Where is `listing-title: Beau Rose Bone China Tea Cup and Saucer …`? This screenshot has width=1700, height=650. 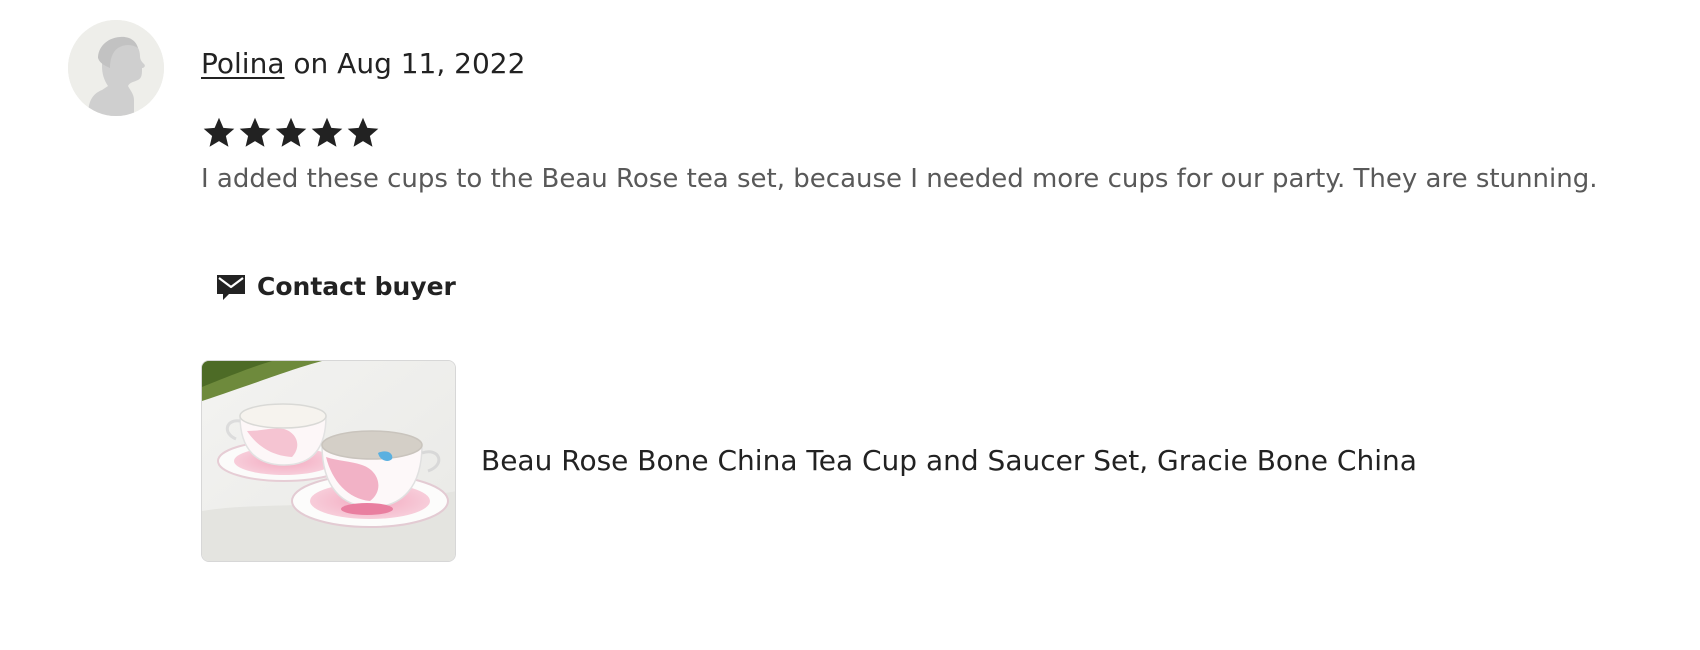 listing-title: Beau Rose Bone China Tea Cup and Saucer … is located at coordinates (949, 461).